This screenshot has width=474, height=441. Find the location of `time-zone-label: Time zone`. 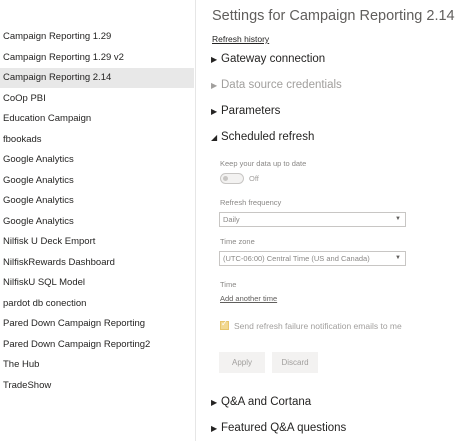

time-zone-label: Time zone is located at coordinates (237, 241).